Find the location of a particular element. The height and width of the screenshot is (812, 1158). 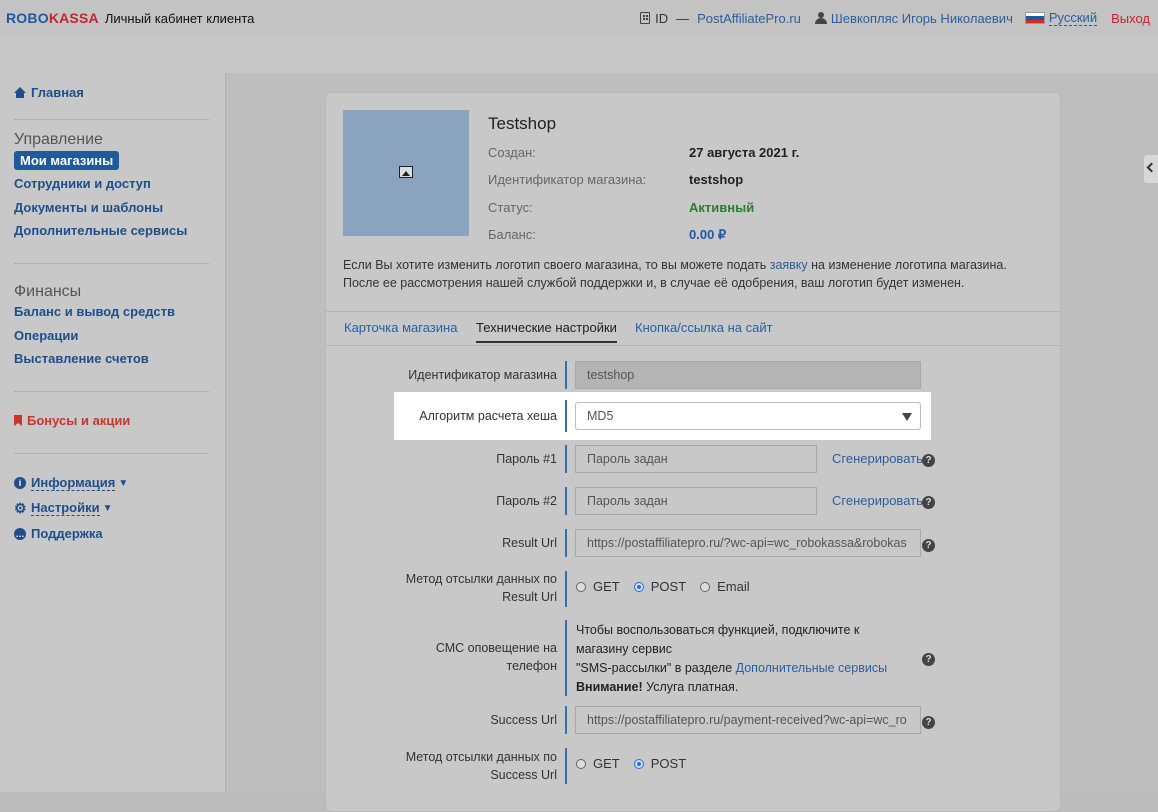

sidebar-item-staff: Сотрудники и доступ is located at coordinates (82, 183).